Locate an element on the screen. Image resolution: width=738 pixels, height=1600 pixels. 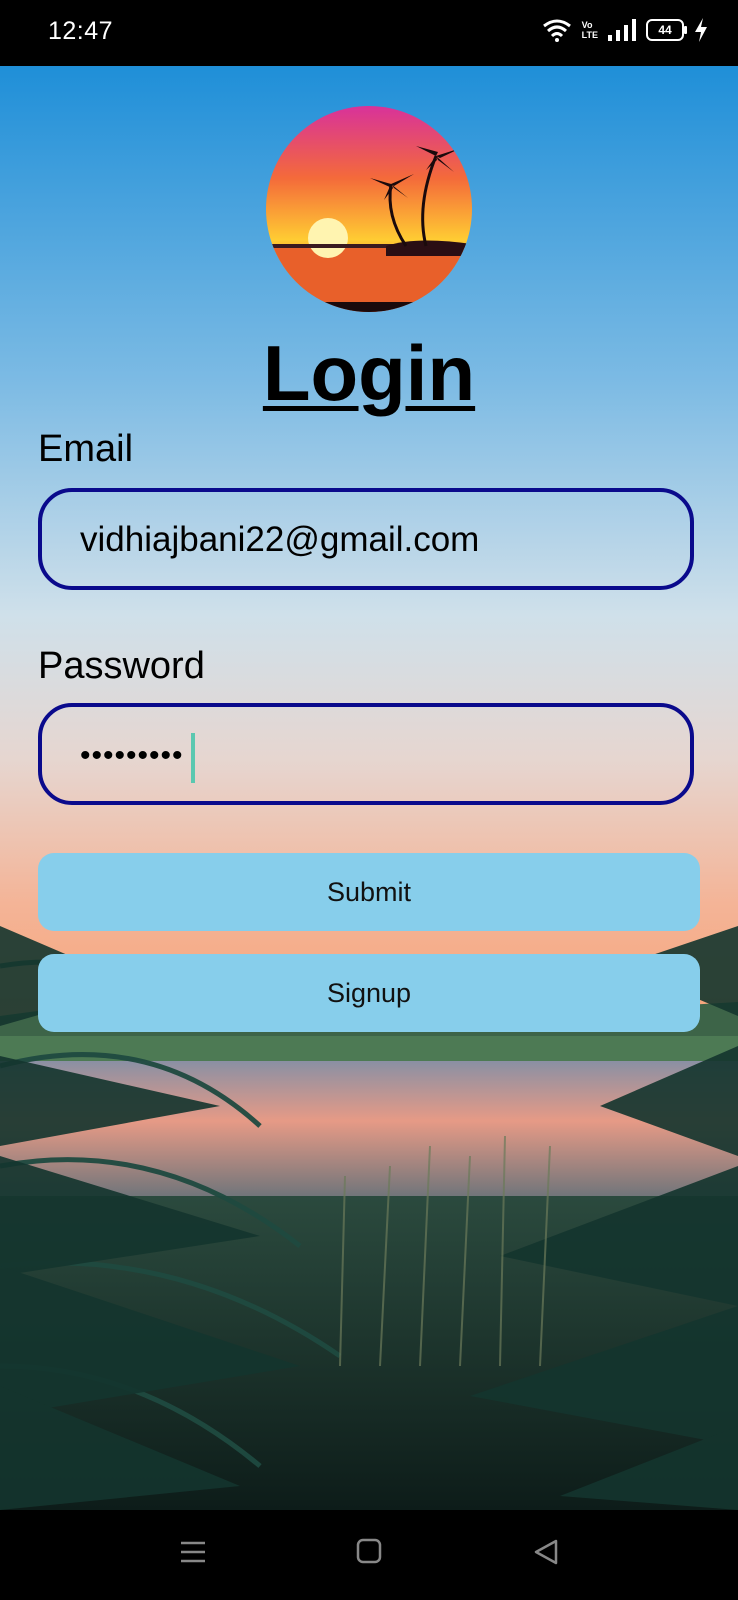
email-label: Email is located at coordinates (86, 449).